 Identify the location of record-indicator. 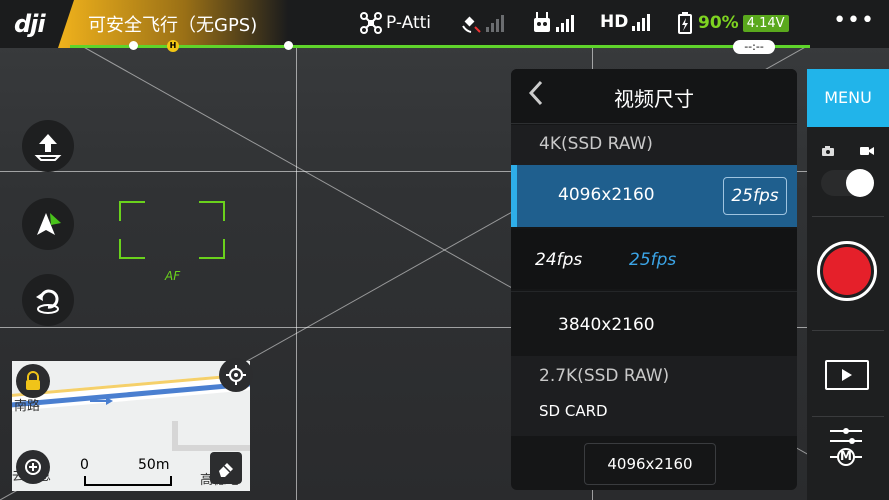
(847, 271).